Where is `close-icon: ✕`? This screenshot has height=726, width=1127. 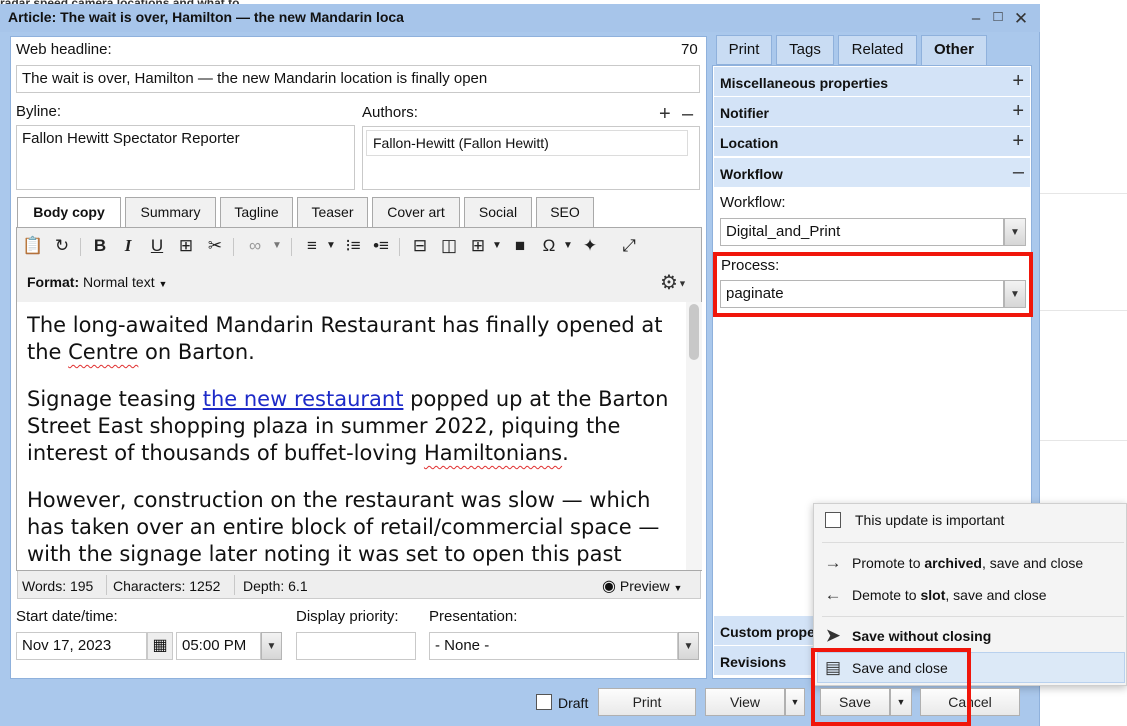 close-icon: ✕ is located at coordinates (1021, 19).